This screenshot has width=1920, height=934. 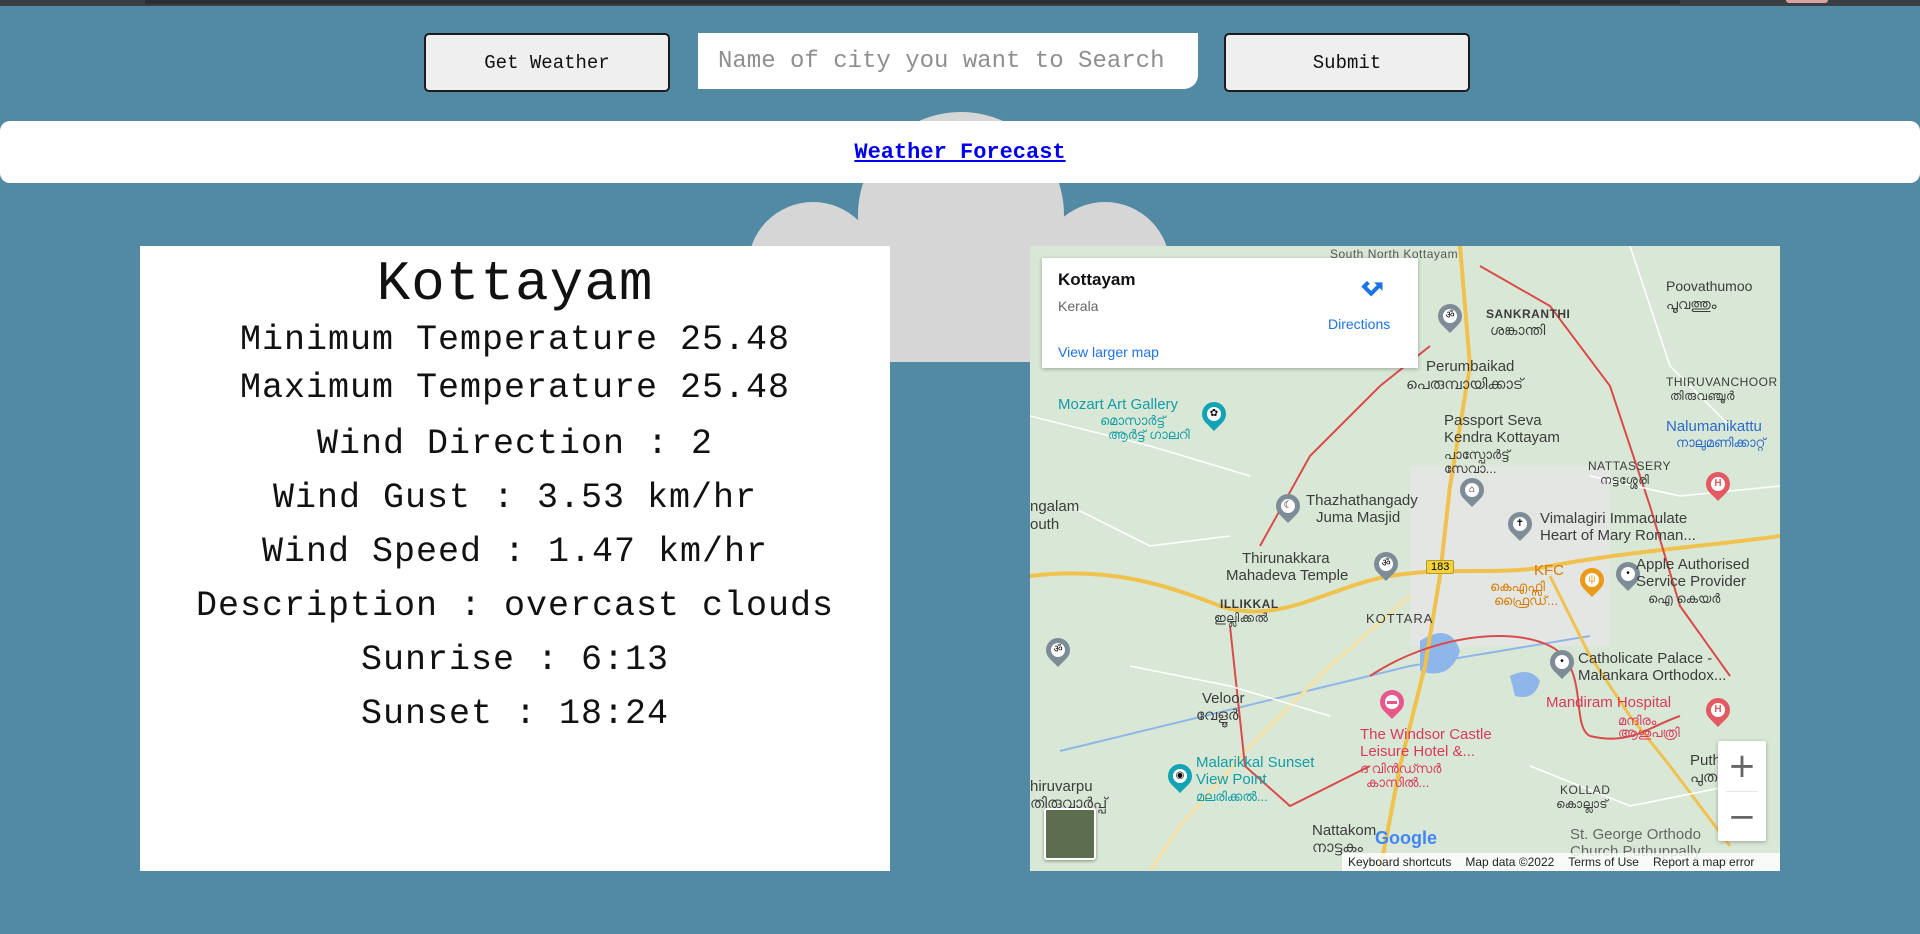 What do you see at coordinates (1705, 760) in the screenshot?
I see `map-label-puth: Puth` at bounding box center [1705, 760].